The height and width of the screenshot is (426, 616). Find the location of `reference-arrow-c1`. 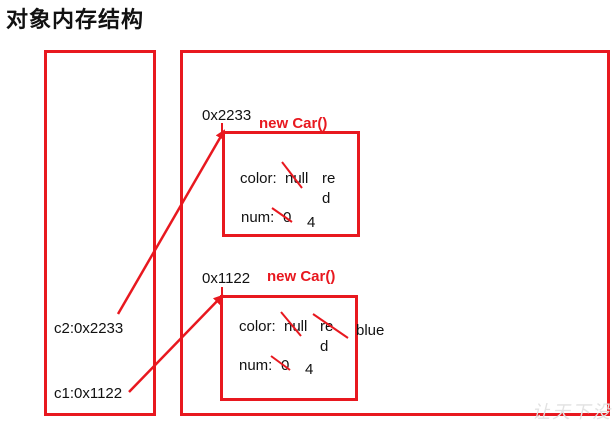

reference-arrow-c1 is located at coordinates (176, 343).